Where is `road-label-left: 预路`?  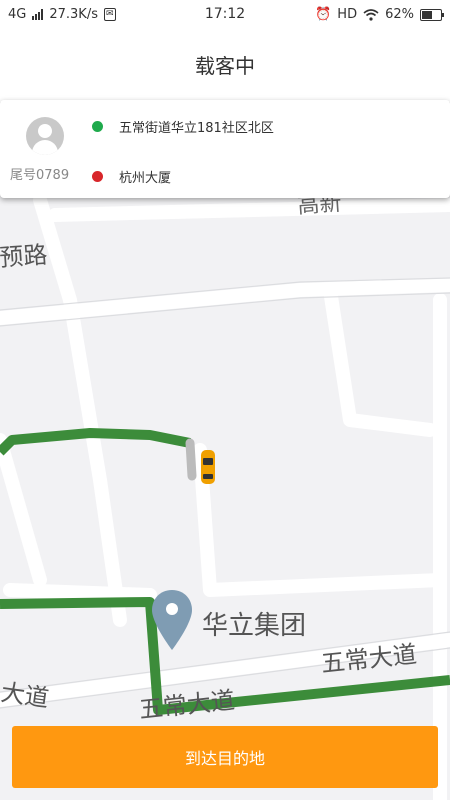
road-label-left: 预路 is located at coordinates (24, 256).